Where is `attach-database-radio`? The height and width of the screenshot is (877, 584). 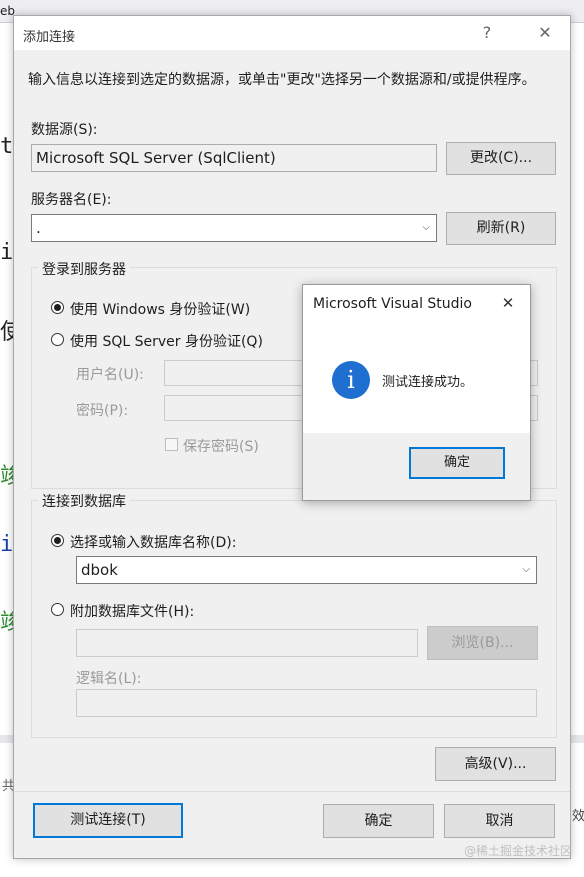
attach-database-radio is located at coordinates (57, 609).